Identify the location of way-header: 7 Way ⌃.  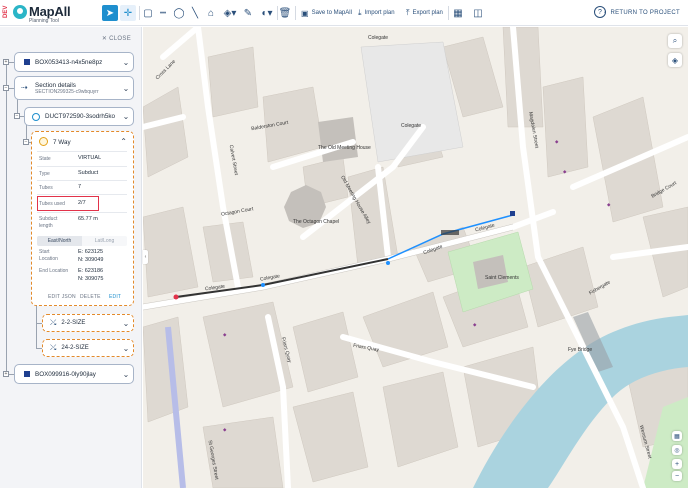
(82, 142).